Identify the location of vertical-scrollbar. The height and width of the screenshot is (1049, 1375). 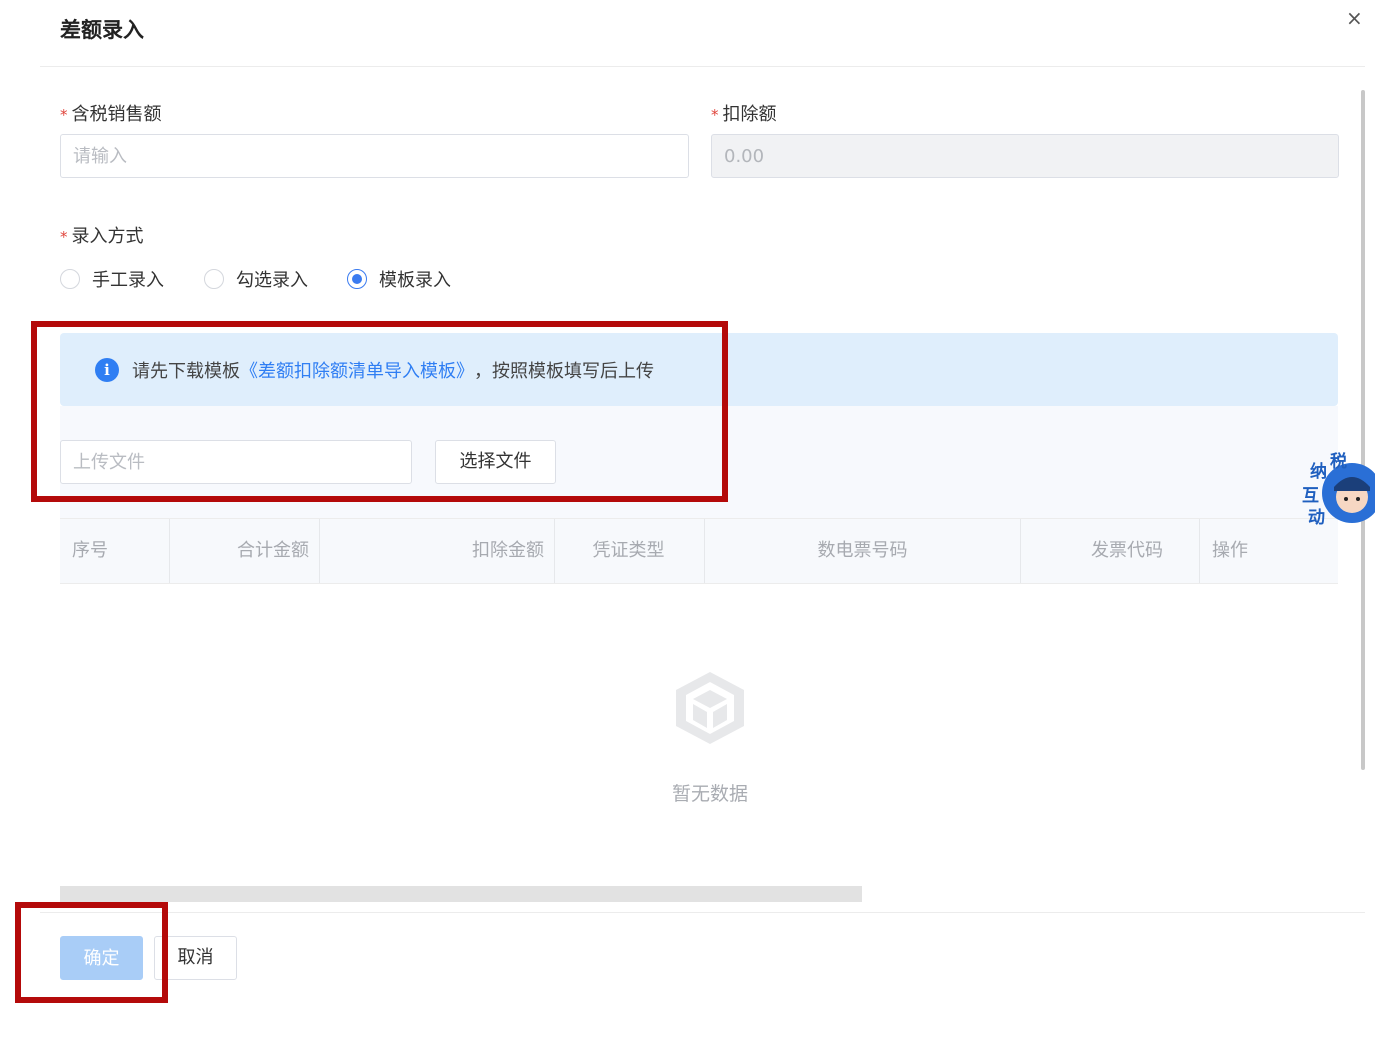
(1363, 430).